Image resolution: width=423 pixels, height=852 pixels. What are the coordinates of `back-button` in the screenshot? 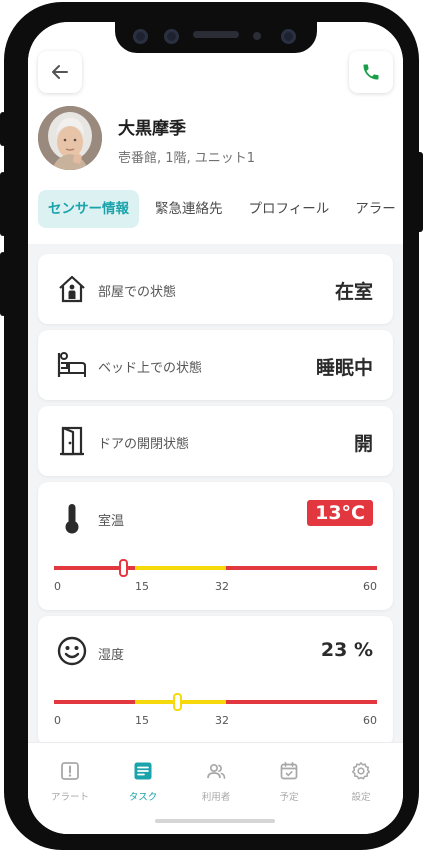 It's located at (60, 72).